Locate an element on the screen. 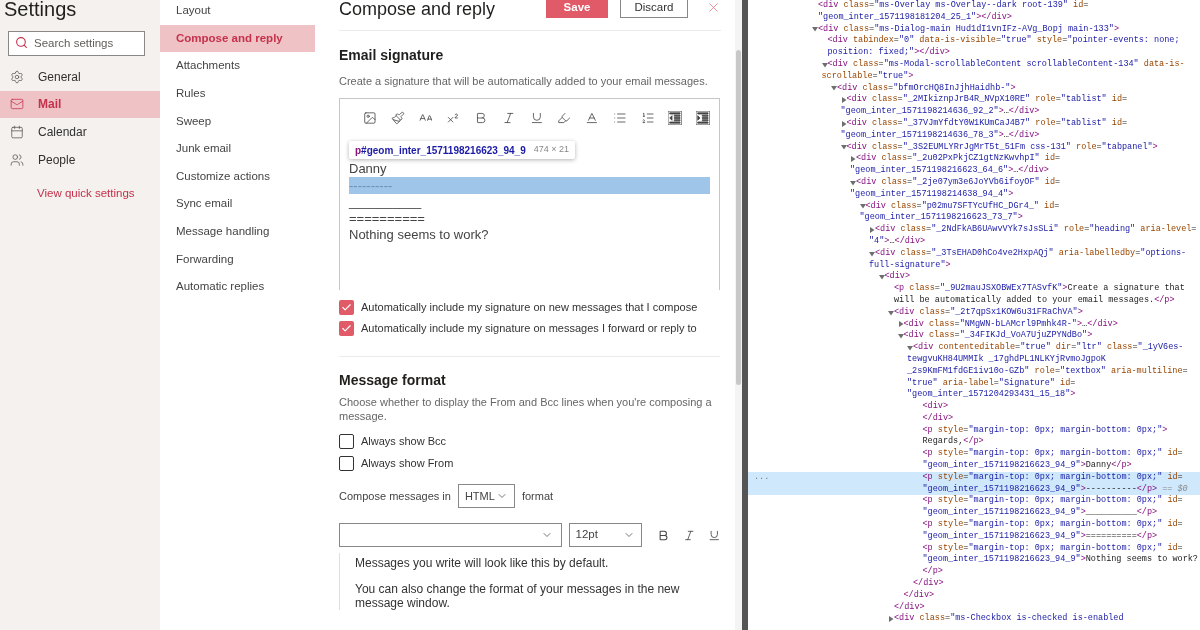 This screenshot has height=630, width=1200. checkbox-label: Automatically include my signature on messages I forward or reply to is located at coordinates (529, 328).